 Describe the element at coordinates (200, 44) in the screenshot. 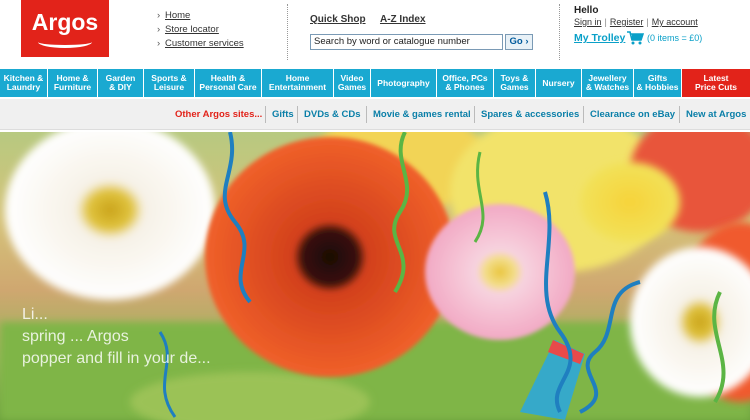

I see `customer-services-link: › Customer services` at that location.